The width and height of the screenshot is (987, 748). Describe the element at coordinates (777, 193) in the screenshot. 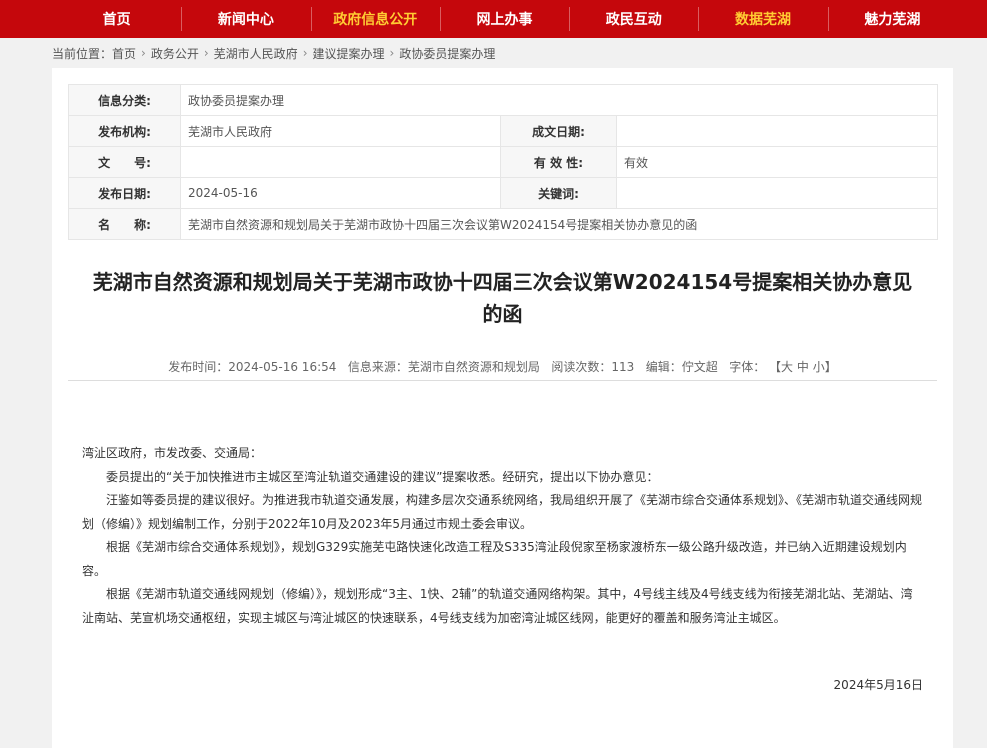

I see `keywords-value` at that location.